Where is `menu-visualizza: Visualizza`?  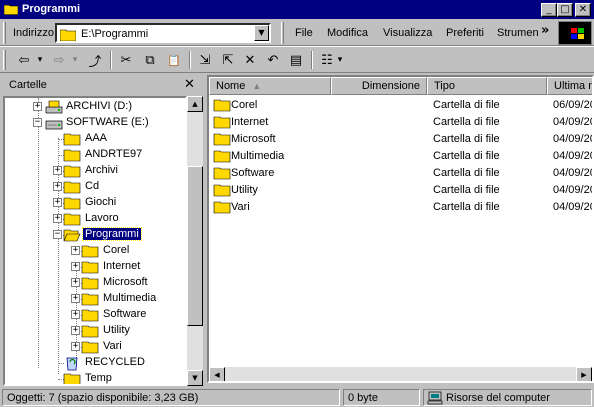
menu-visualizza: Visualizza is located at coordinates (407, 33).